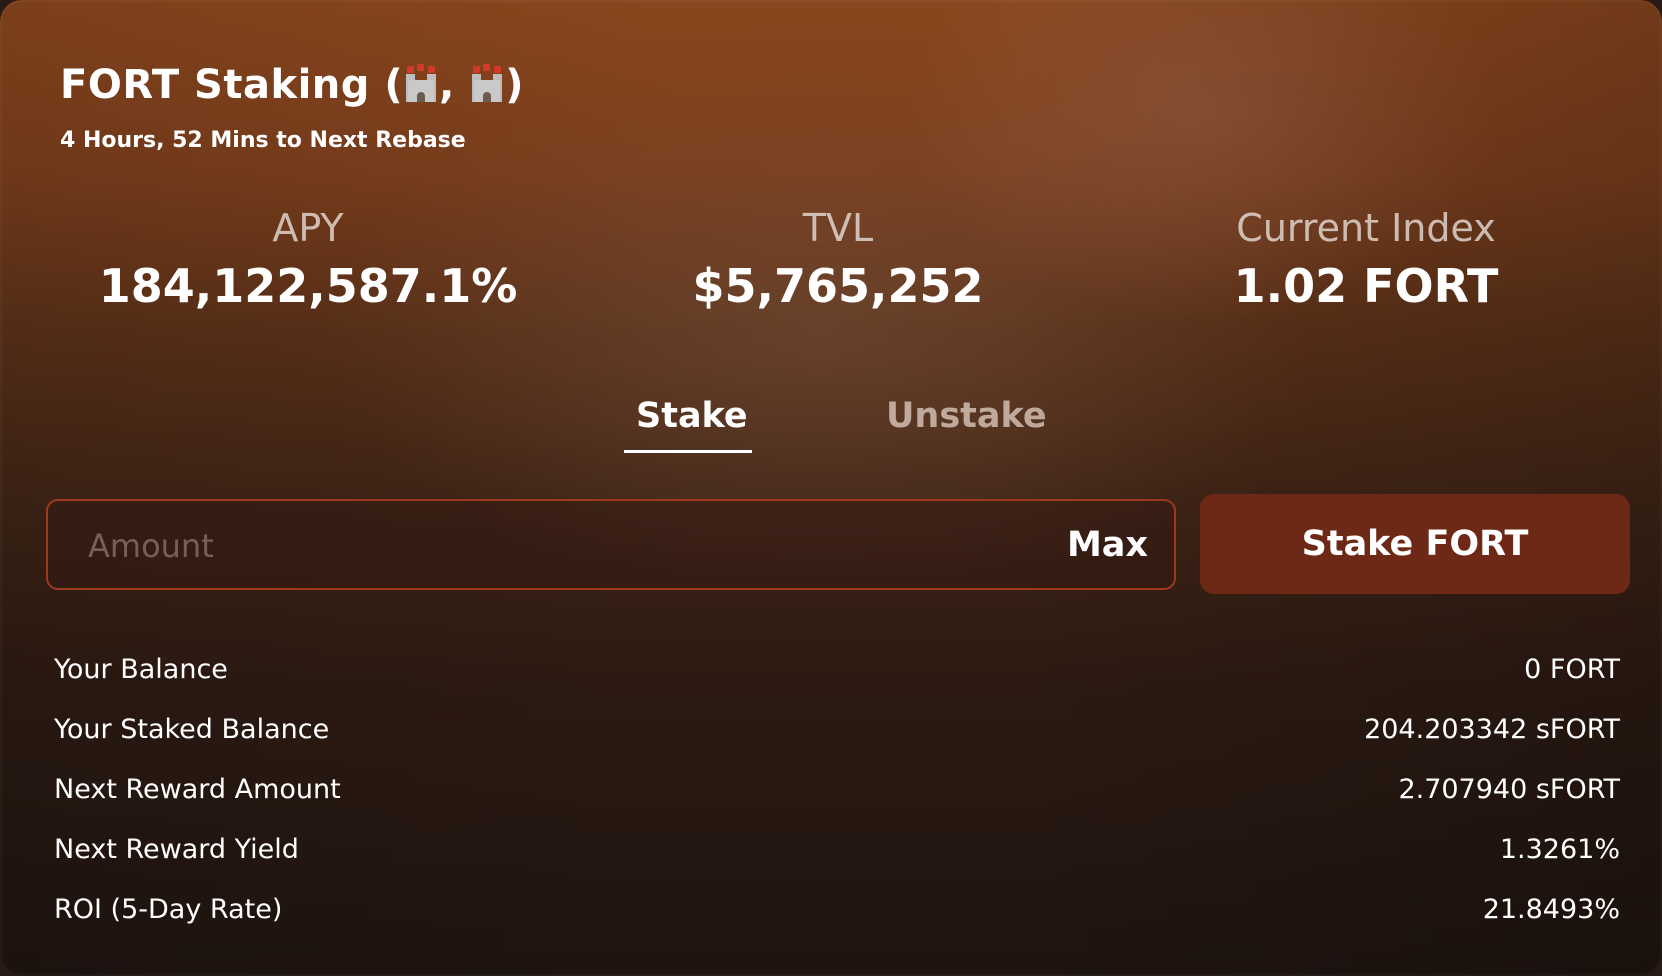  Describe the element at coordinates (1107, 545) in the screenshot. I see `max-button: Max` at that location.